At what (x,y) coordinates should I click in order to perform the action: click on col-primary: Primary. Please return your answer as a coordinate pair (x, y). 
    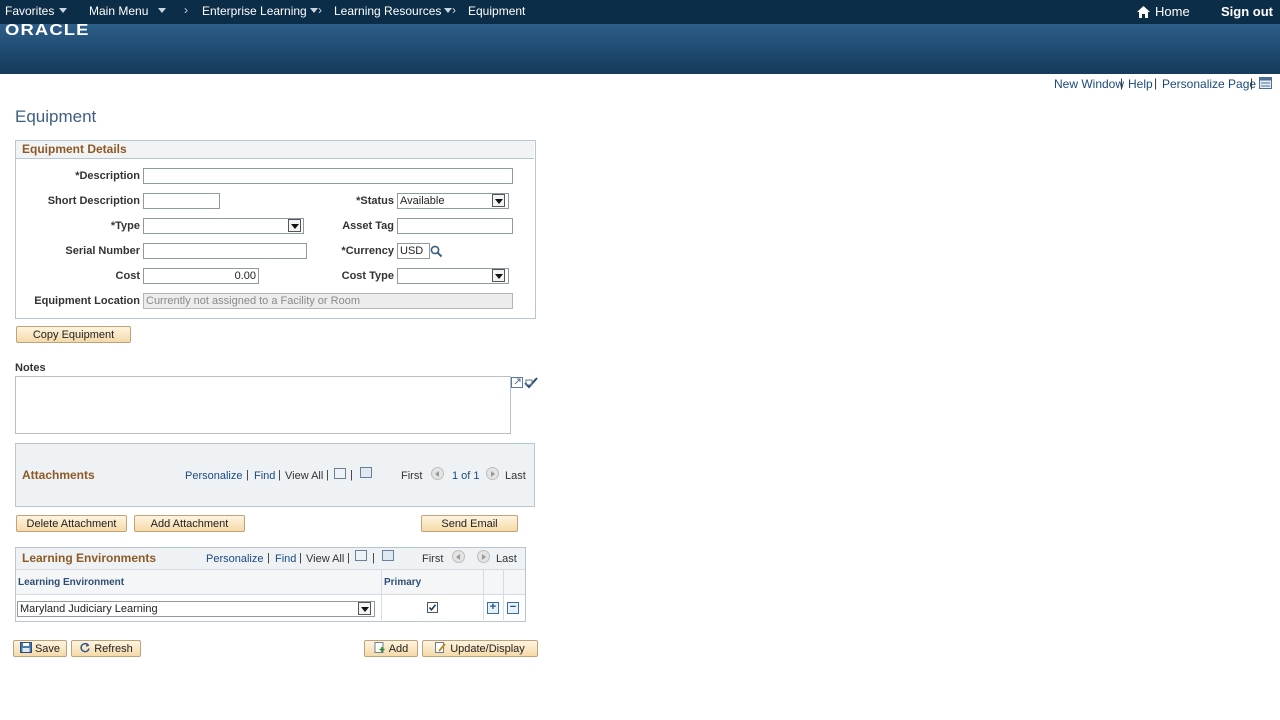
    Looking at the image, I should click on (402, 582).